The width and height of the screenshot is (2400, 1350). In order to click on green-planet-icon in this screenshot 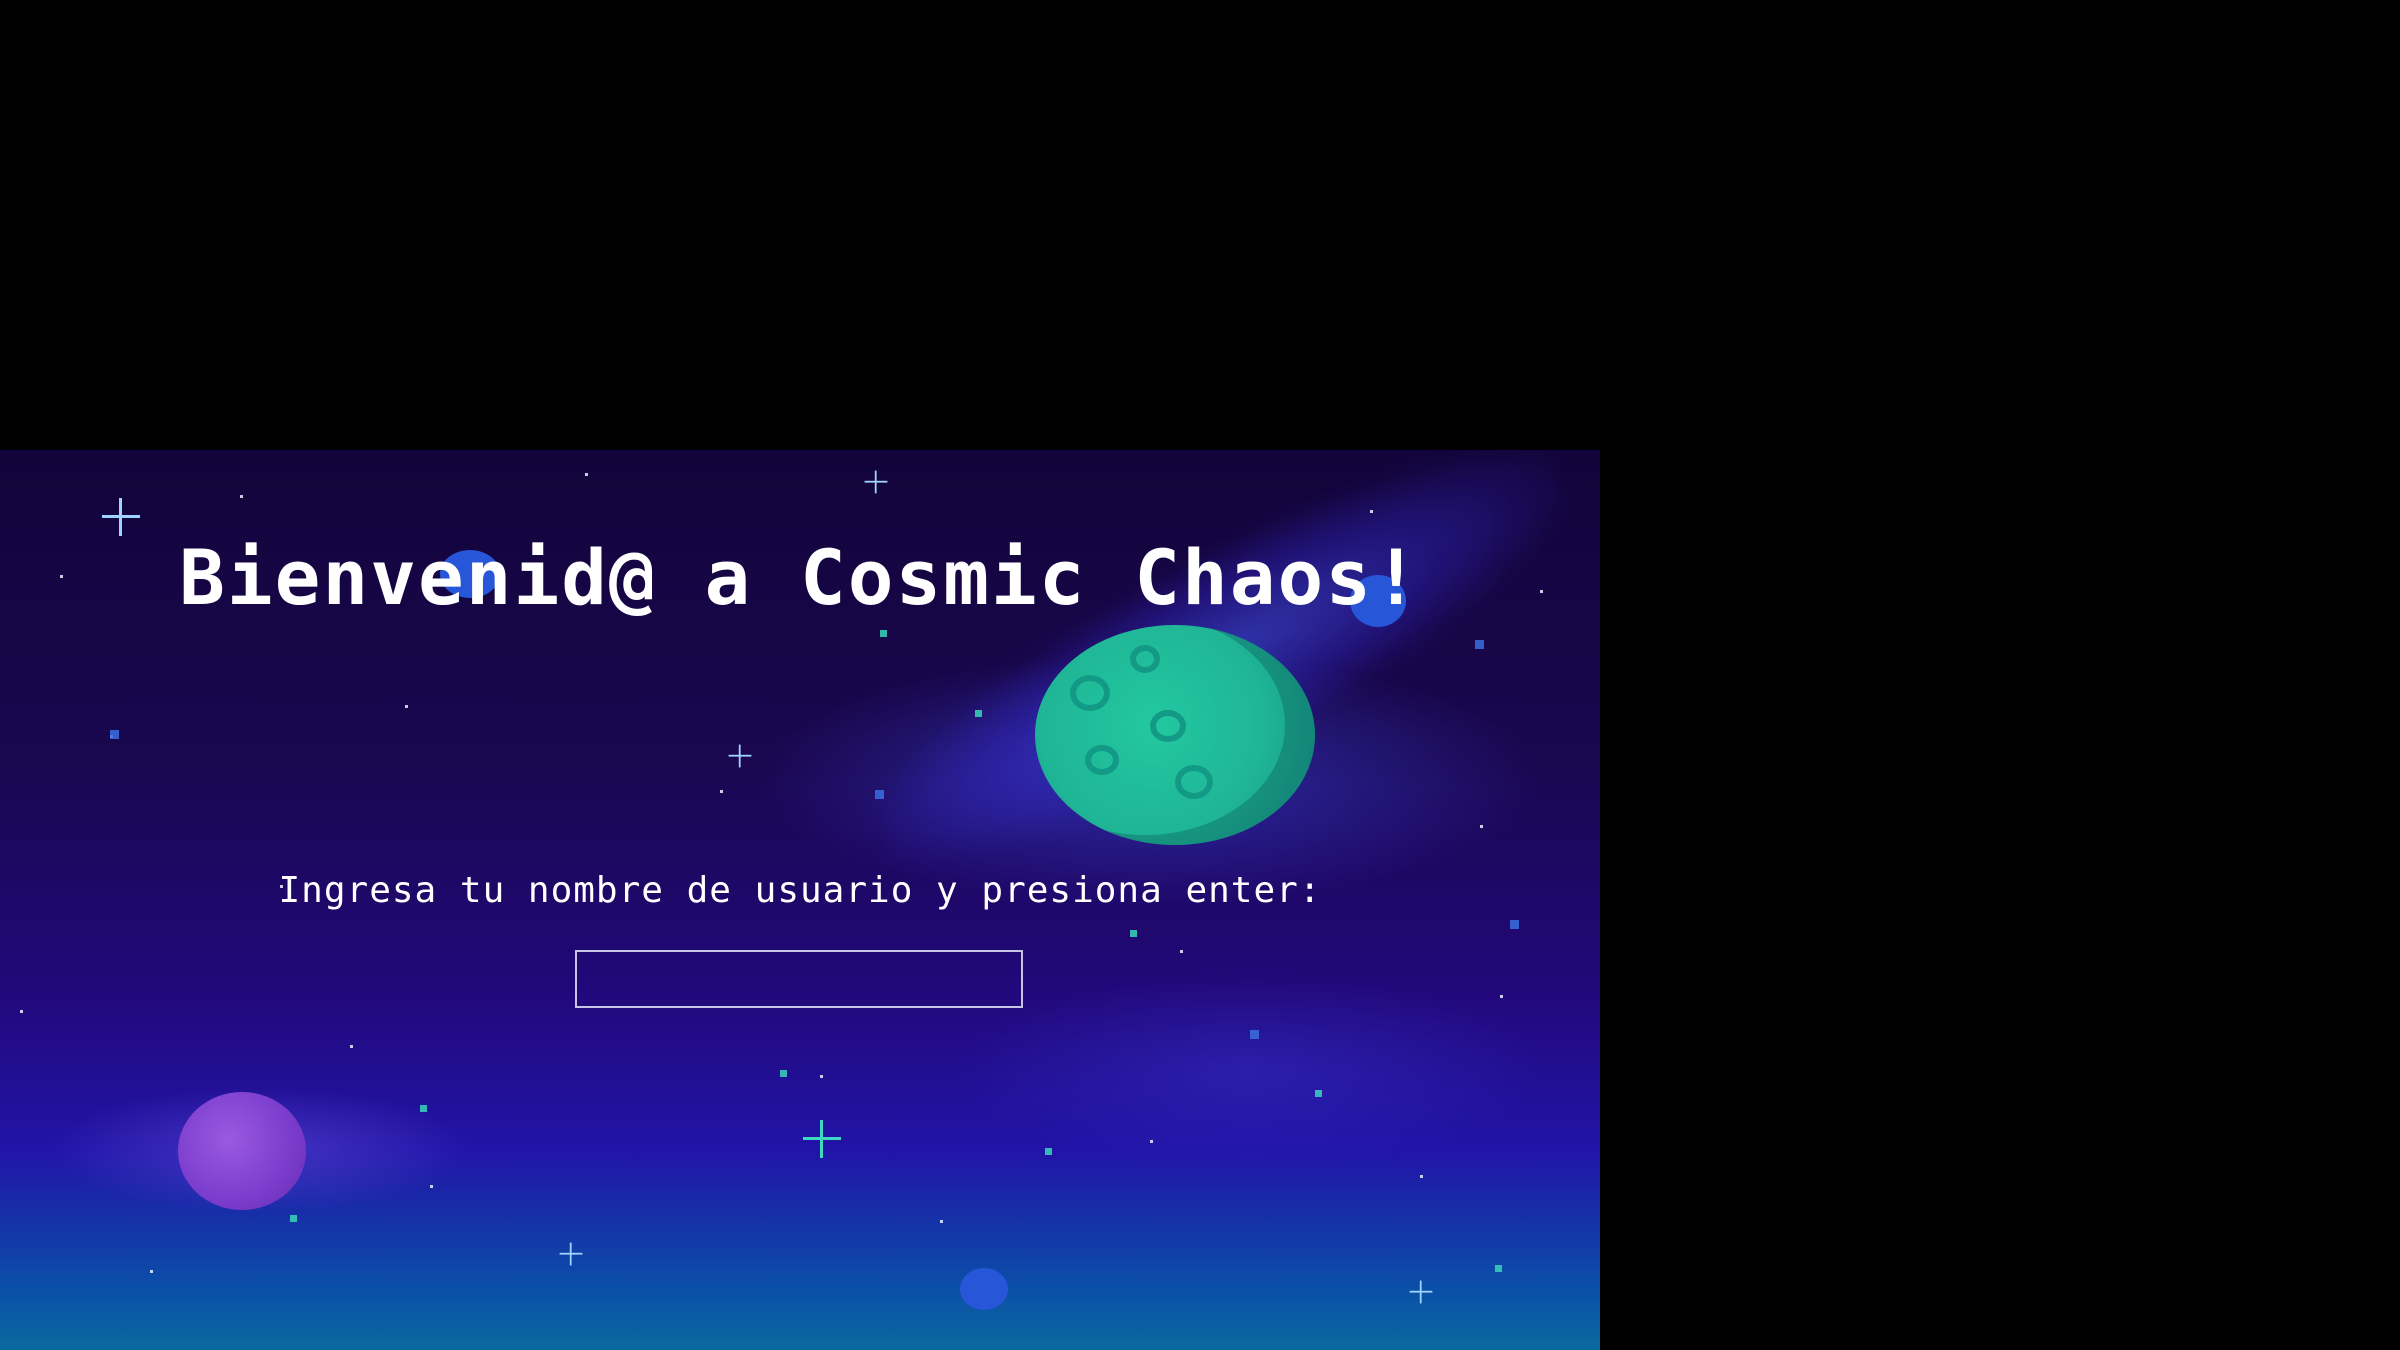, I will do `click(1175, 735)`.